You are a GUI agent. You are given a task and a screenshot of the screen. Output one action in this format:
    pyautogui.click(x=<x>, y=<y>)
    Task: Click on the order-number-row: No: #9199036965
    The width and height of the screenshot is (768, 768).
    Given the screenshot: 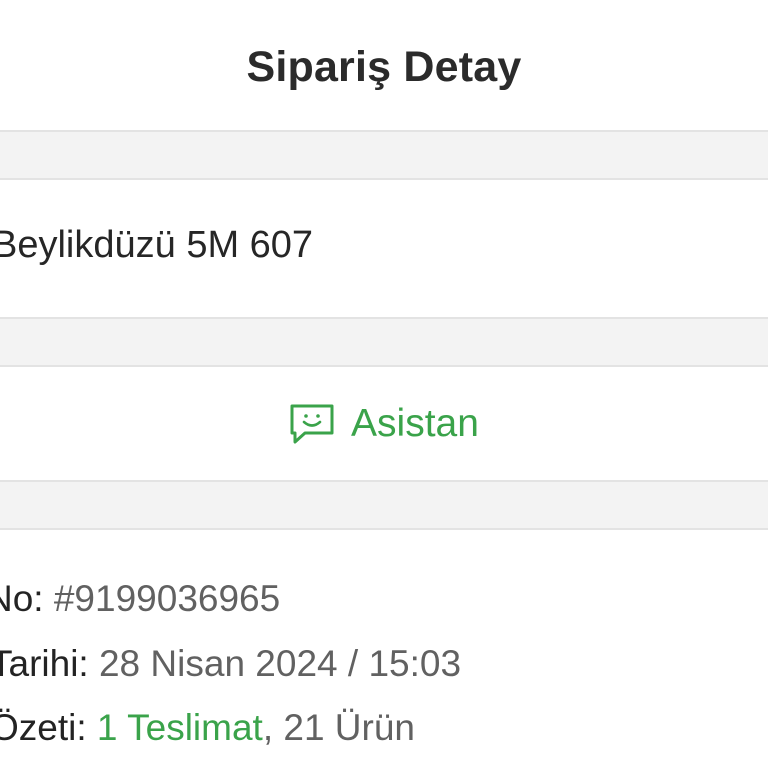 What is the action you would take?
    pyautogui.click(x=140, y=598)
    